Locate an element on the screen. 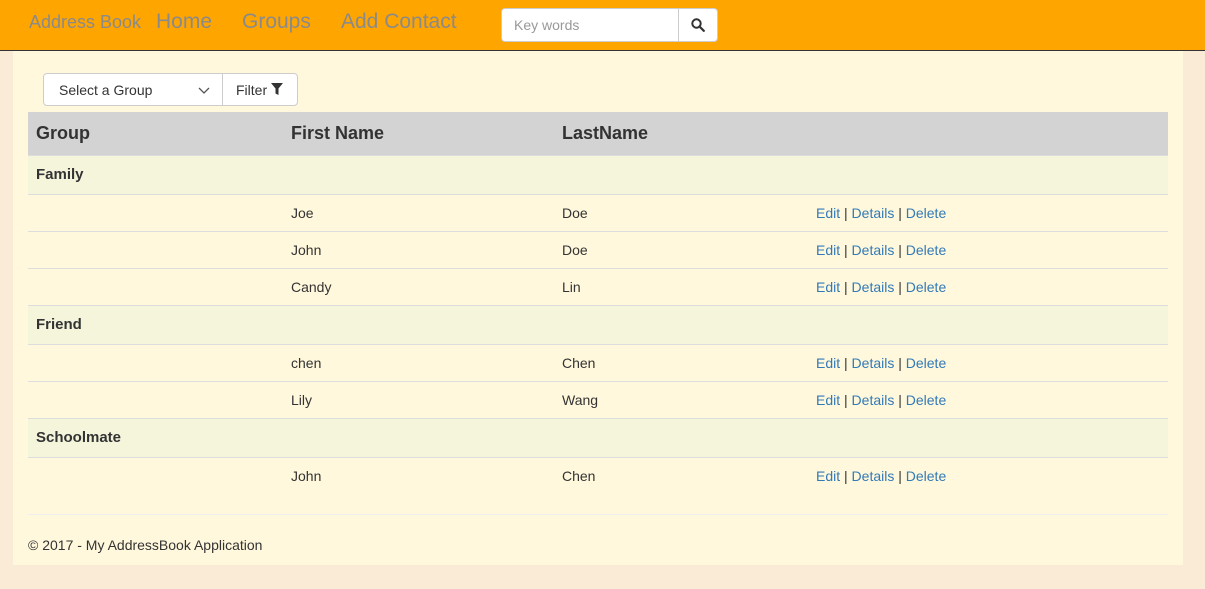 The width and height of the screenshot is (1205, 589). header-first-name: First Name is located at coordinates (418, 133).